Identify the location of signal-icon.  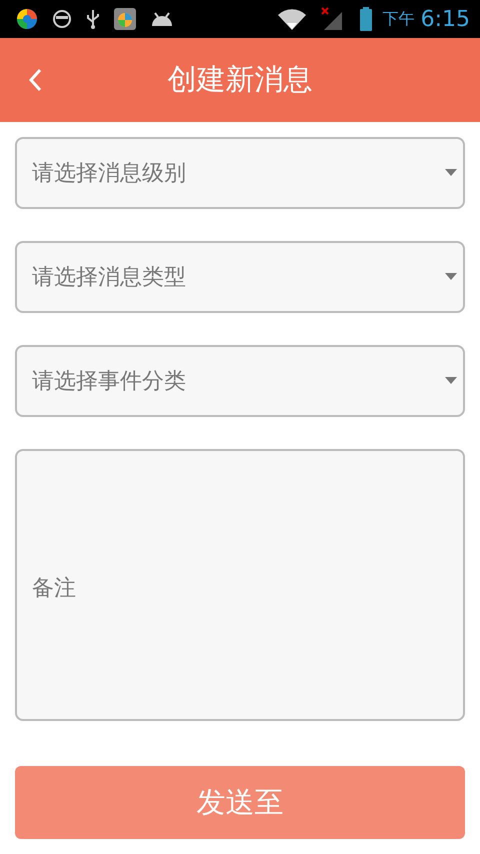
(332, 19).